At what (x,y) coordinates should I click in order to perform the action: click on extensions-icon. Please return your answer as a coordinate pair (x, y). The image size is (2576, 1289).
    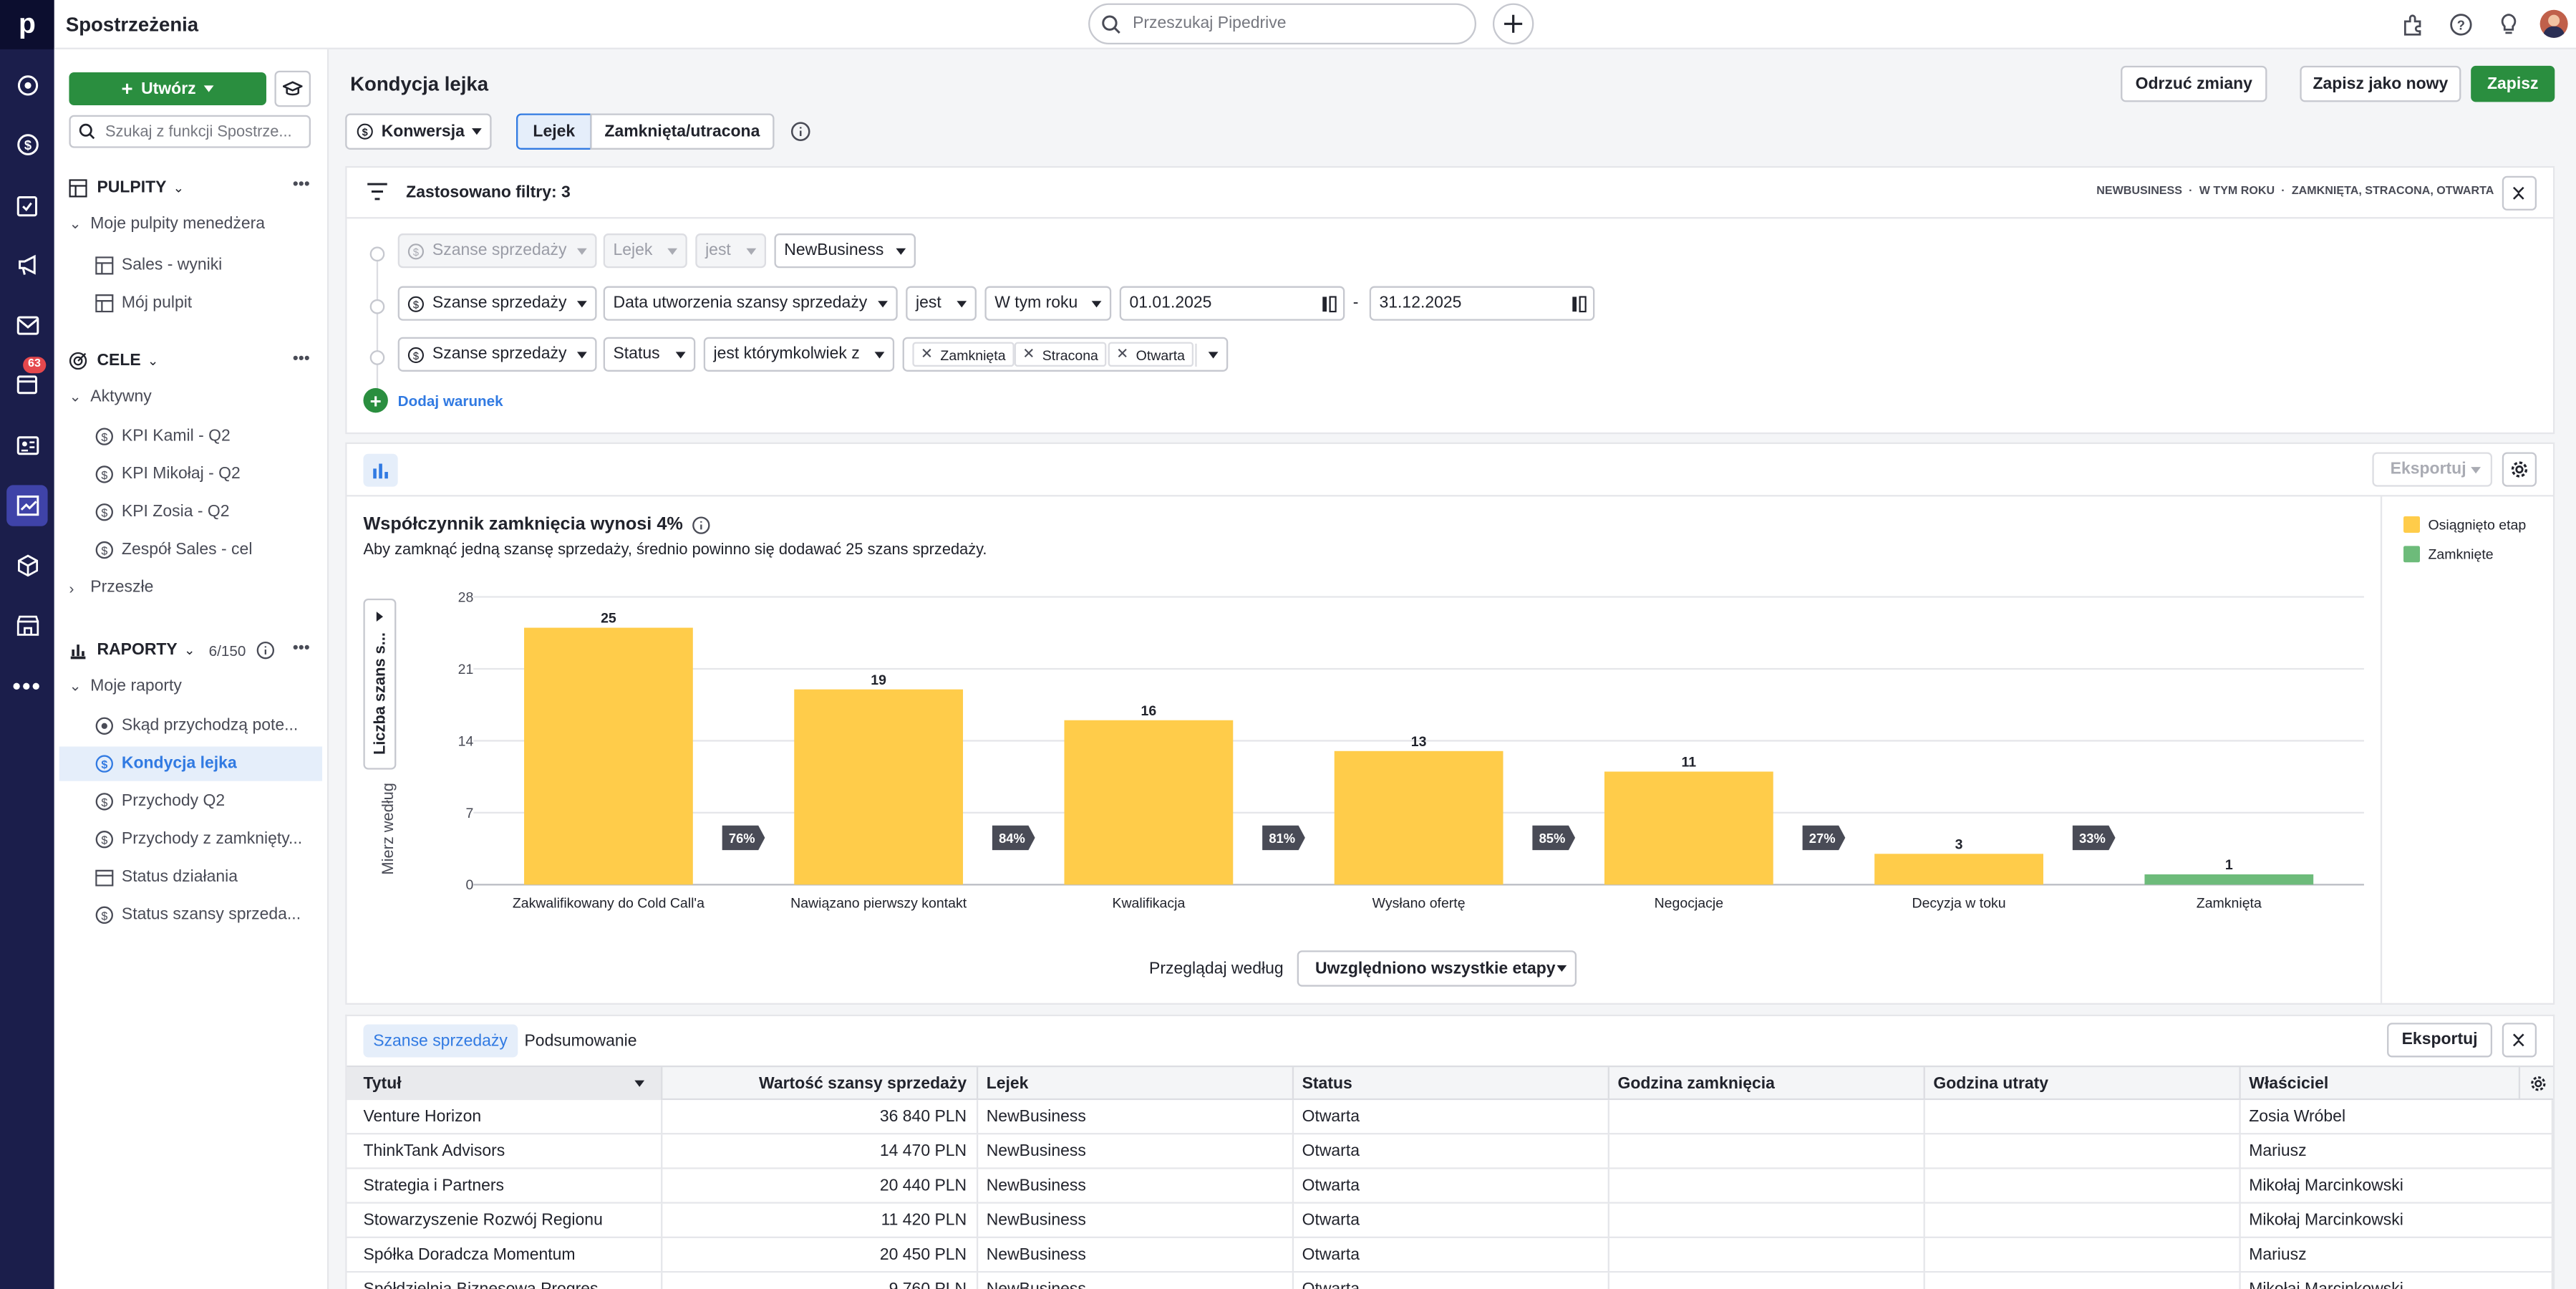
    Looking at the image, I should click on (2413, 27).